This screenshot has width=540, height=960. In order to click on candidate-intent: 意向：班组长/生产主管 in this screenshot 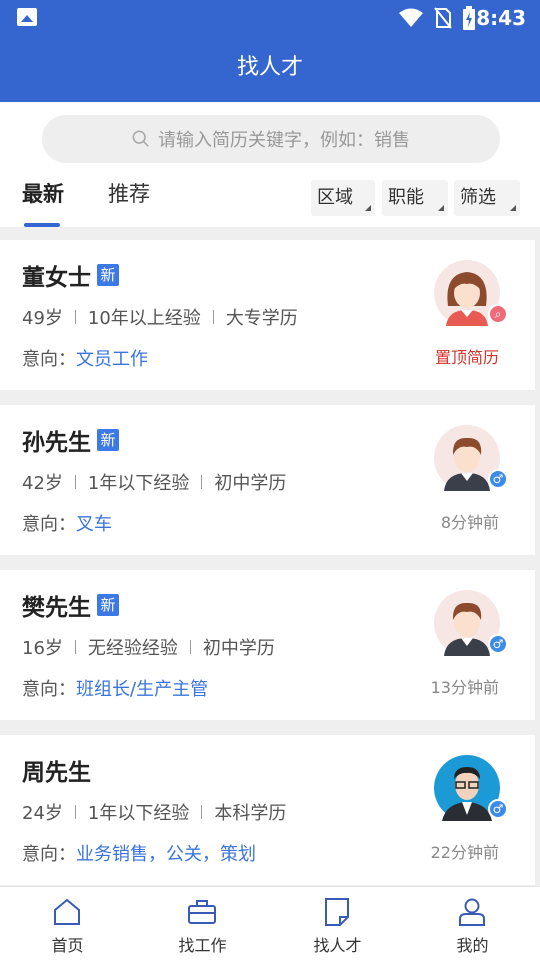, I will do `click(115, 688)`.